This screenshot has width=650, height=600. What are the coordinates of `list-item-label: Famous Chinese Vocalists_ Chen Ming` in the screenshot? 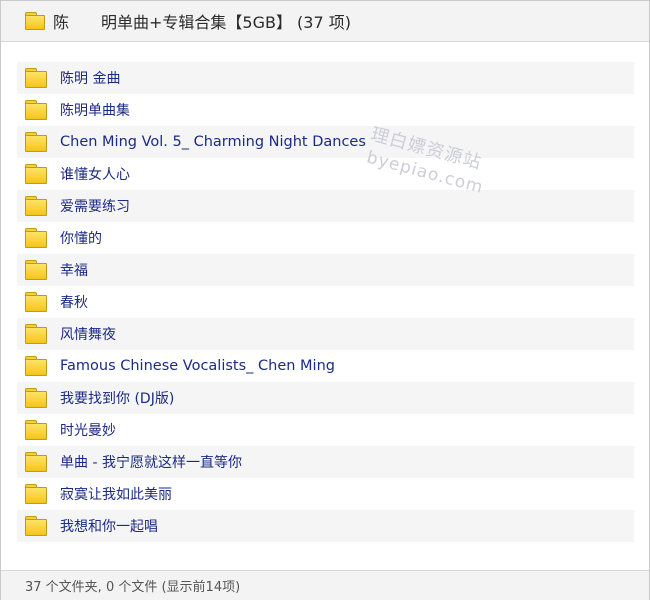 It's located at (197, 366).